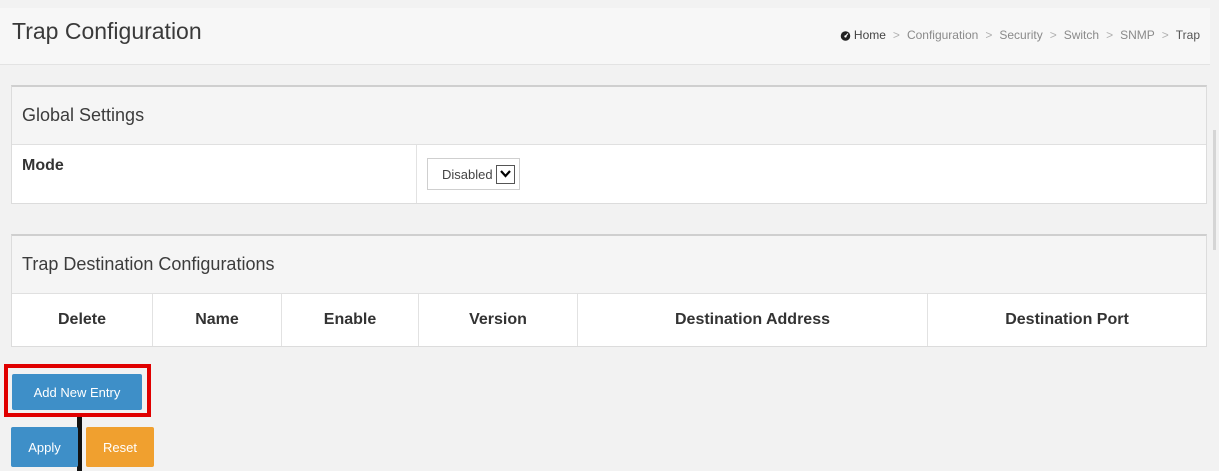 Image resolution: width=1219 pixels, height=471 pixels. What do you see at coordinates (120, 447) in the screenshot?
I see `reset-button: Reset` at bounding box center [120, 447].